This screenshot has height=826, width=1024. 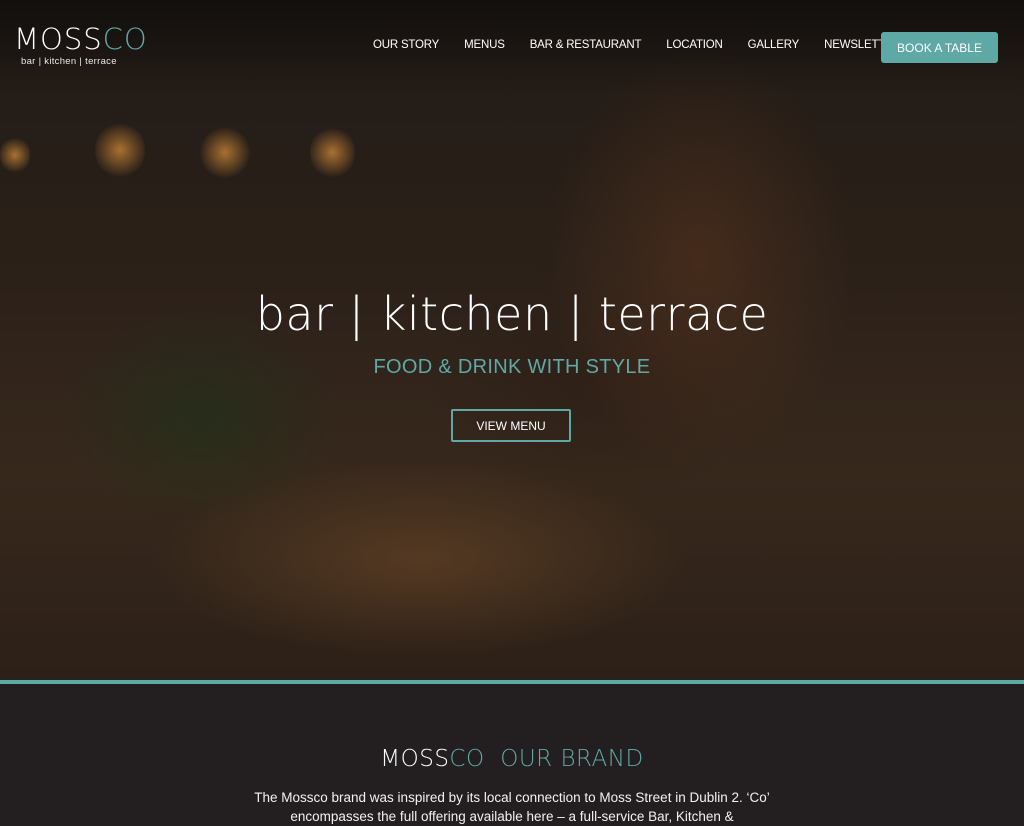 I want to click on logo-wordmark: MOSSCO, so click(x=81, y=39).